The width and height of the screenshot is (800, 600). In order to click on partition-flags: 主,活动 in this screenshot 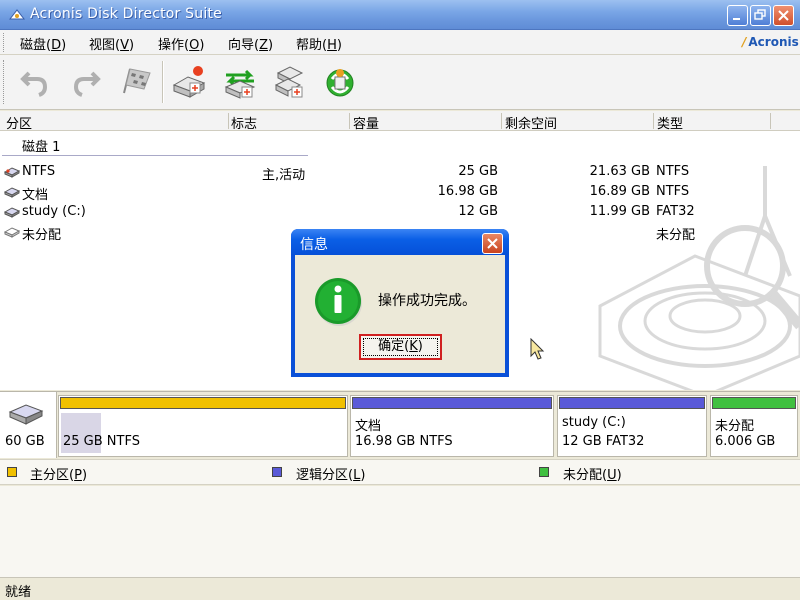, I will do `click(284, 175)`.